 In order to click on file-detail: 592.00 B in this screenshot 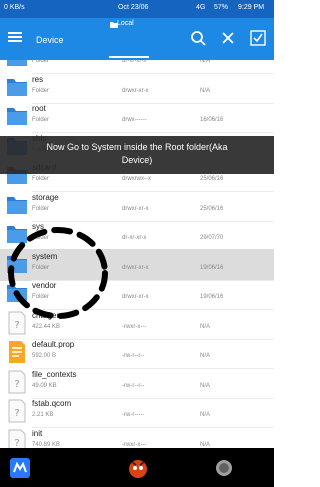, I will do `click(44, 356)`.